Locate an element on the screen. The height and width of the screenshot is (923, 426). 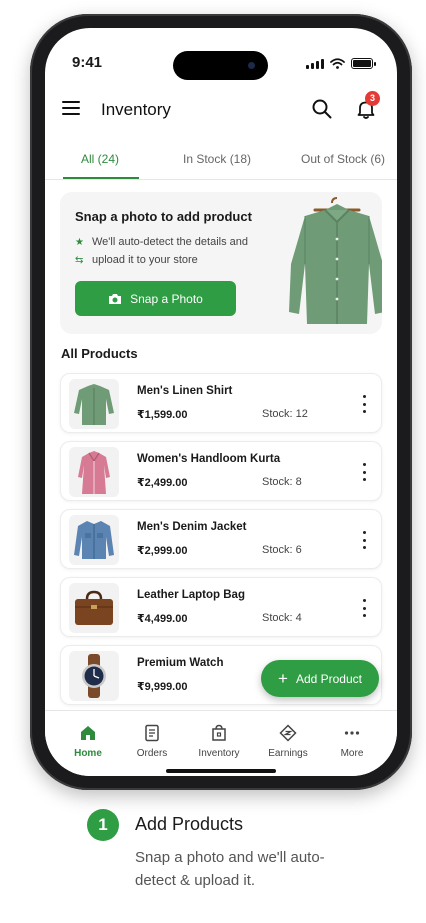
camera-icon is located at coordinates (115, 298).